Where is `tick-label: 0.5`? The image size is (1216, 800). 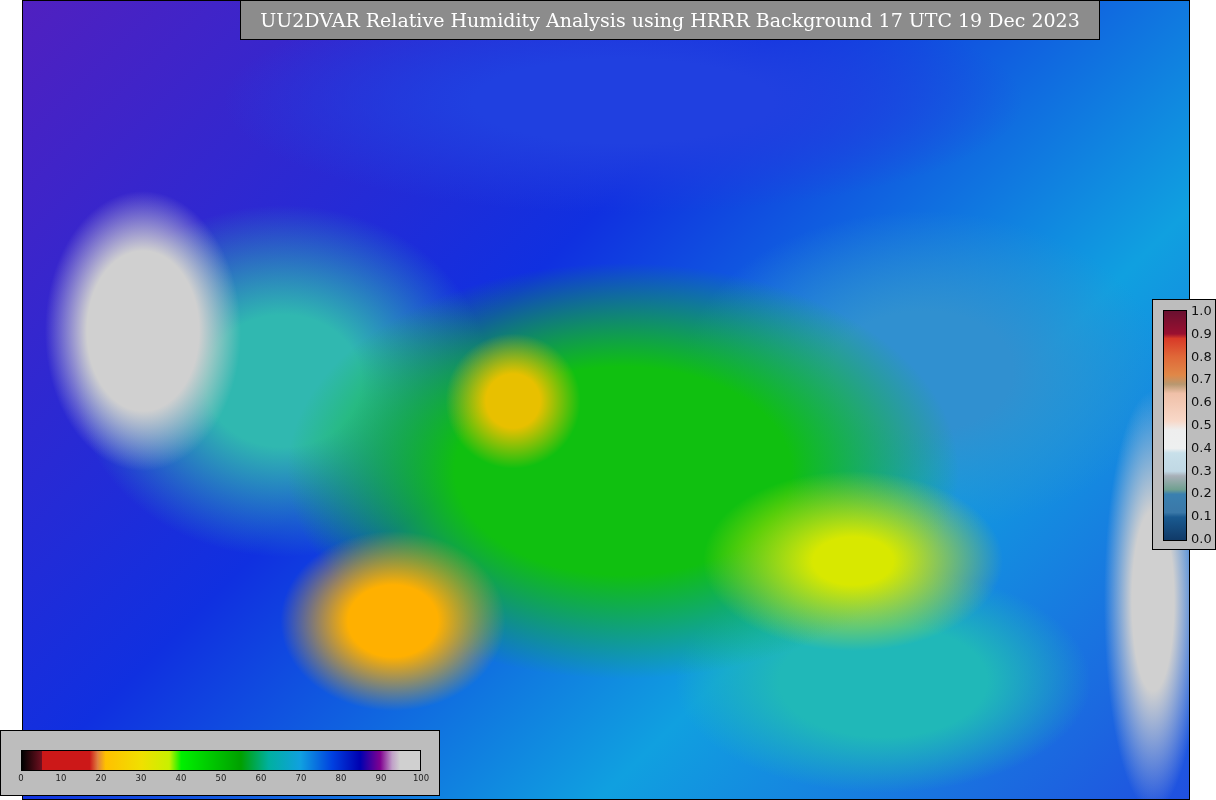 tick-label: 0.5 is located at coordinates (1201, 424).